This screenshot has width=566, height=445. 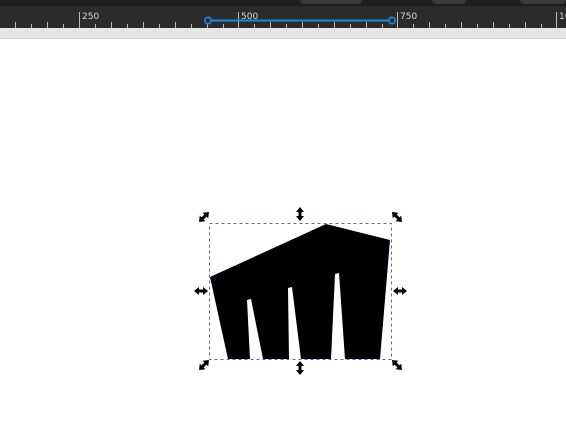 What do you see at coordinates (562, 17) in the screenshot?
I see `ruler-label: 10` at bounding box center [562, 17].